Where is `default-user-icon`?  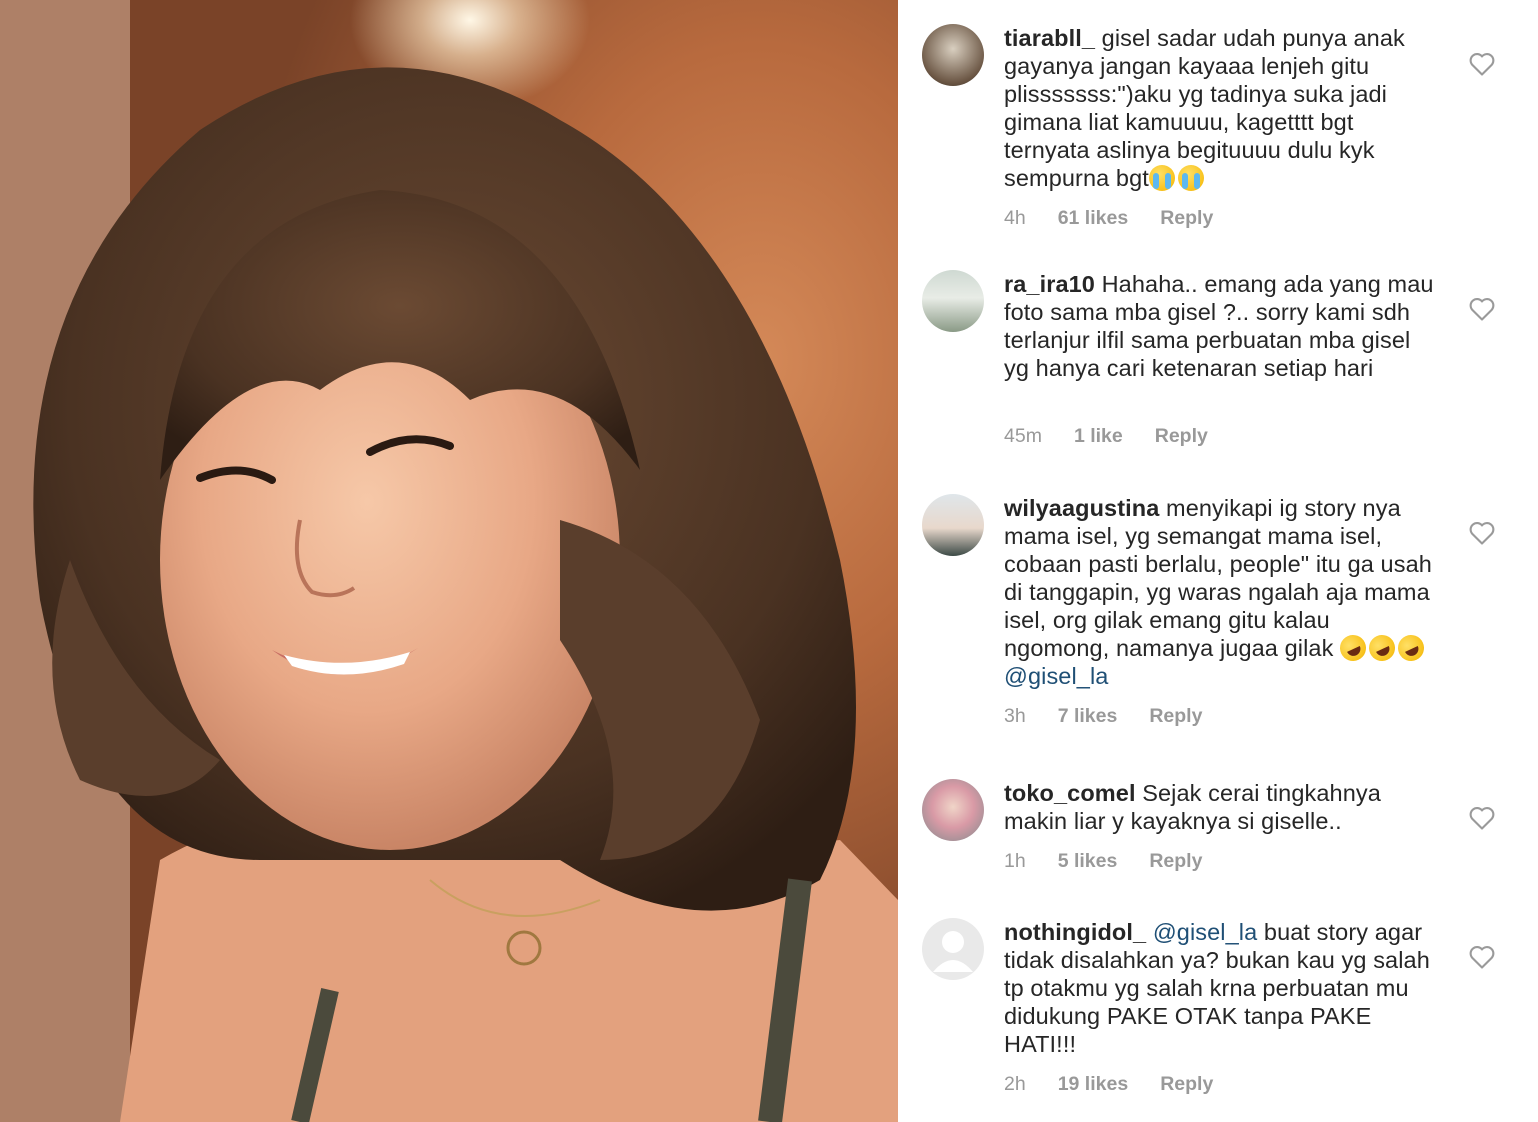 default-user-icon is located at coordinates (953, 951).